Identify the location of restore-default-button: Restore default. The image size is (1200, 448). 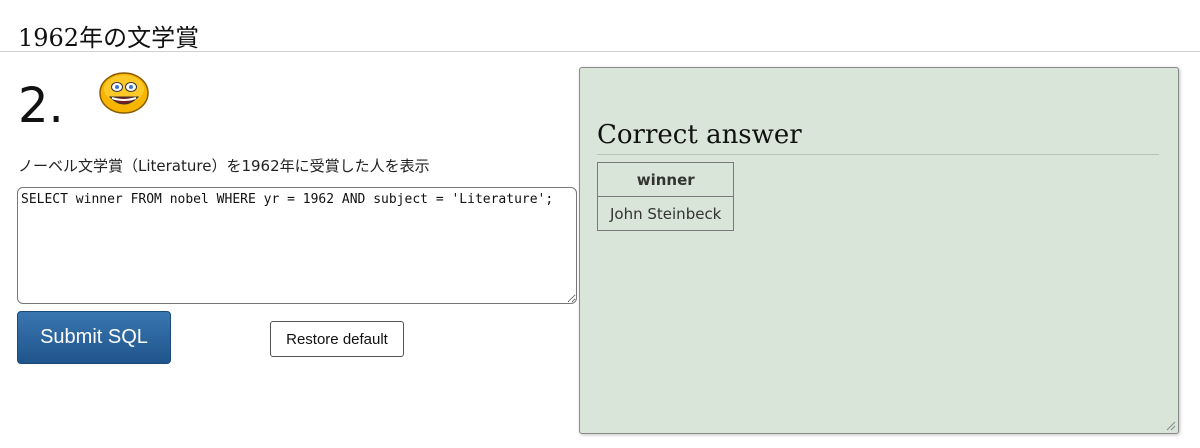
(337, 339).